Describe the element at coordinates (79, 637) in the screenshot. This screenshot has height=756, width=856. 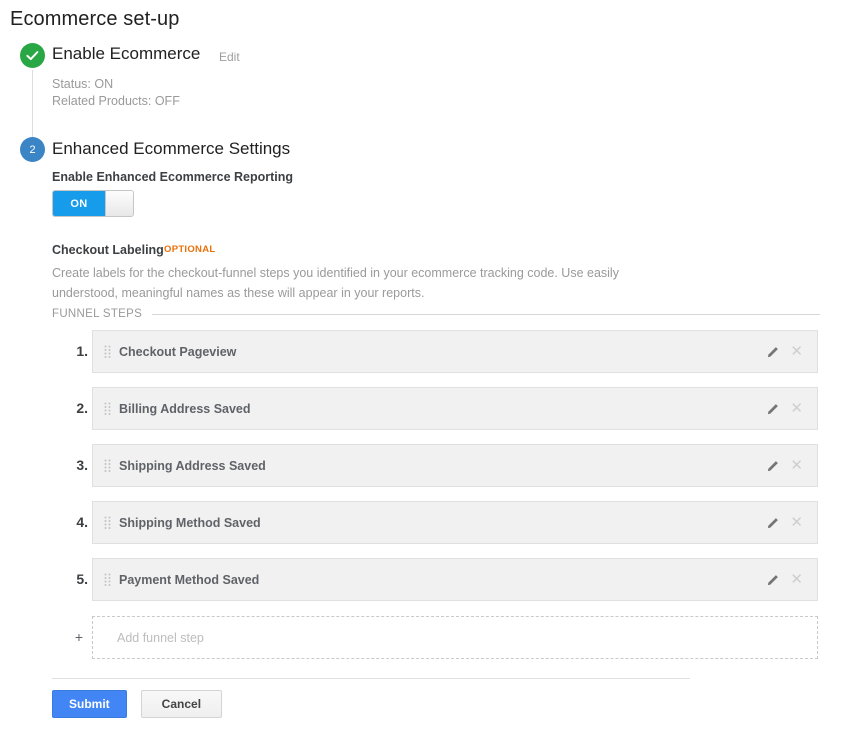
I see `plus-icon: +` at that location.